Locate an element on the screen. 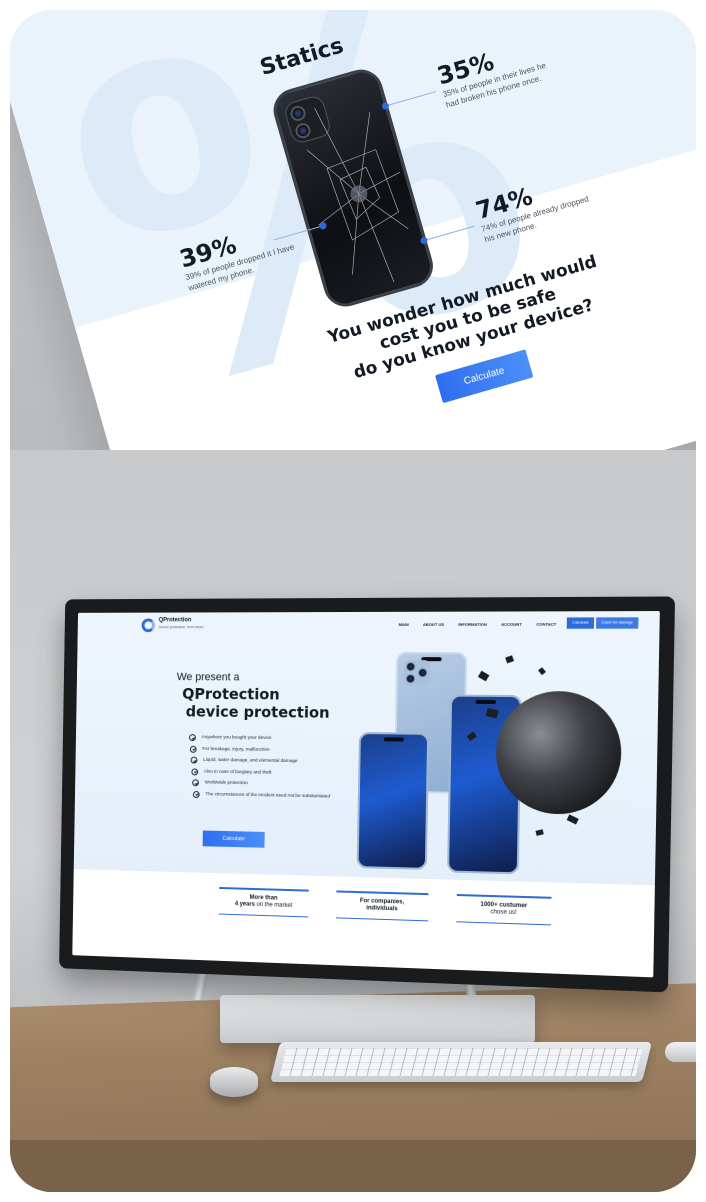  band-stat-text: For companies, individuals is located at coordinates (382, 906).